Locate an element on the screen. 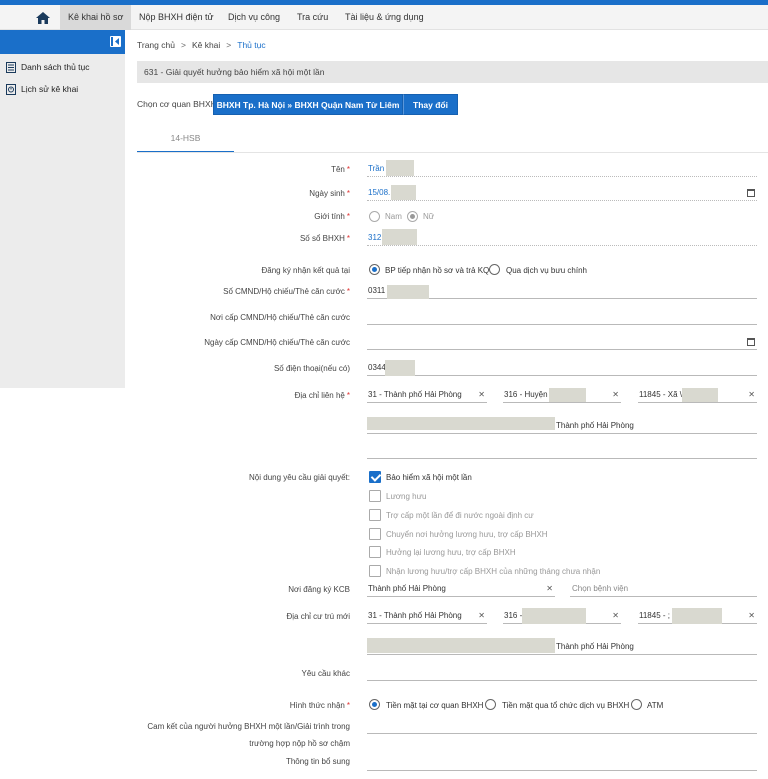 This screenshot has width=768, height=779. request-option-5-checkbox is located at coordinates (375, 571).